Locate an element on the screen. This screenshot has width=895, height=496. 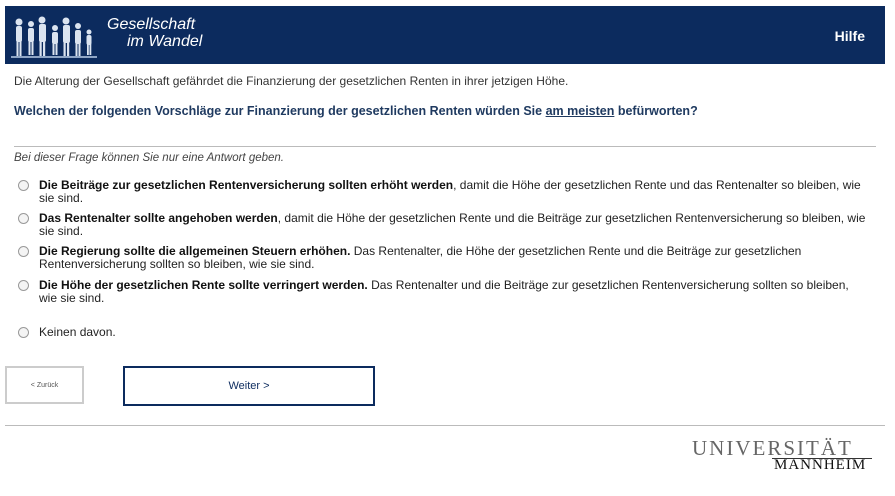
help-link: Hilfe is located at coordinates (850, 36).